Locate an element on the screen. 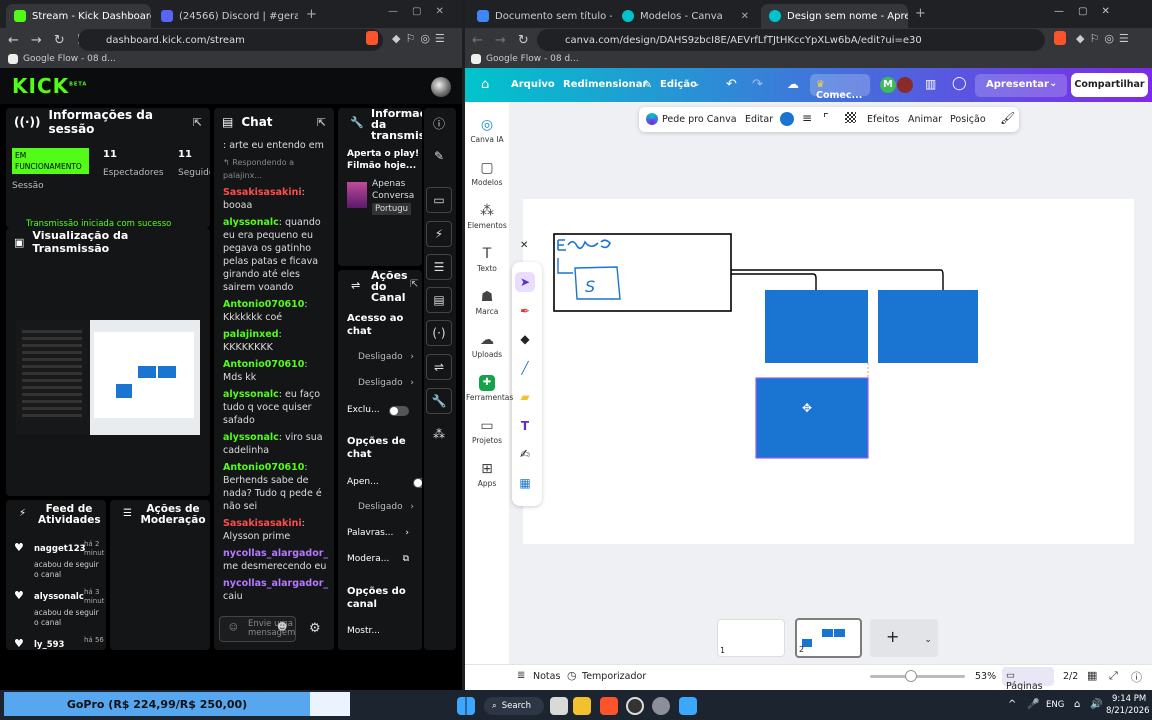 Image resolution: width=1152 pixels, height=720 pixels. settings-icon is located at coordinates (661, 706).